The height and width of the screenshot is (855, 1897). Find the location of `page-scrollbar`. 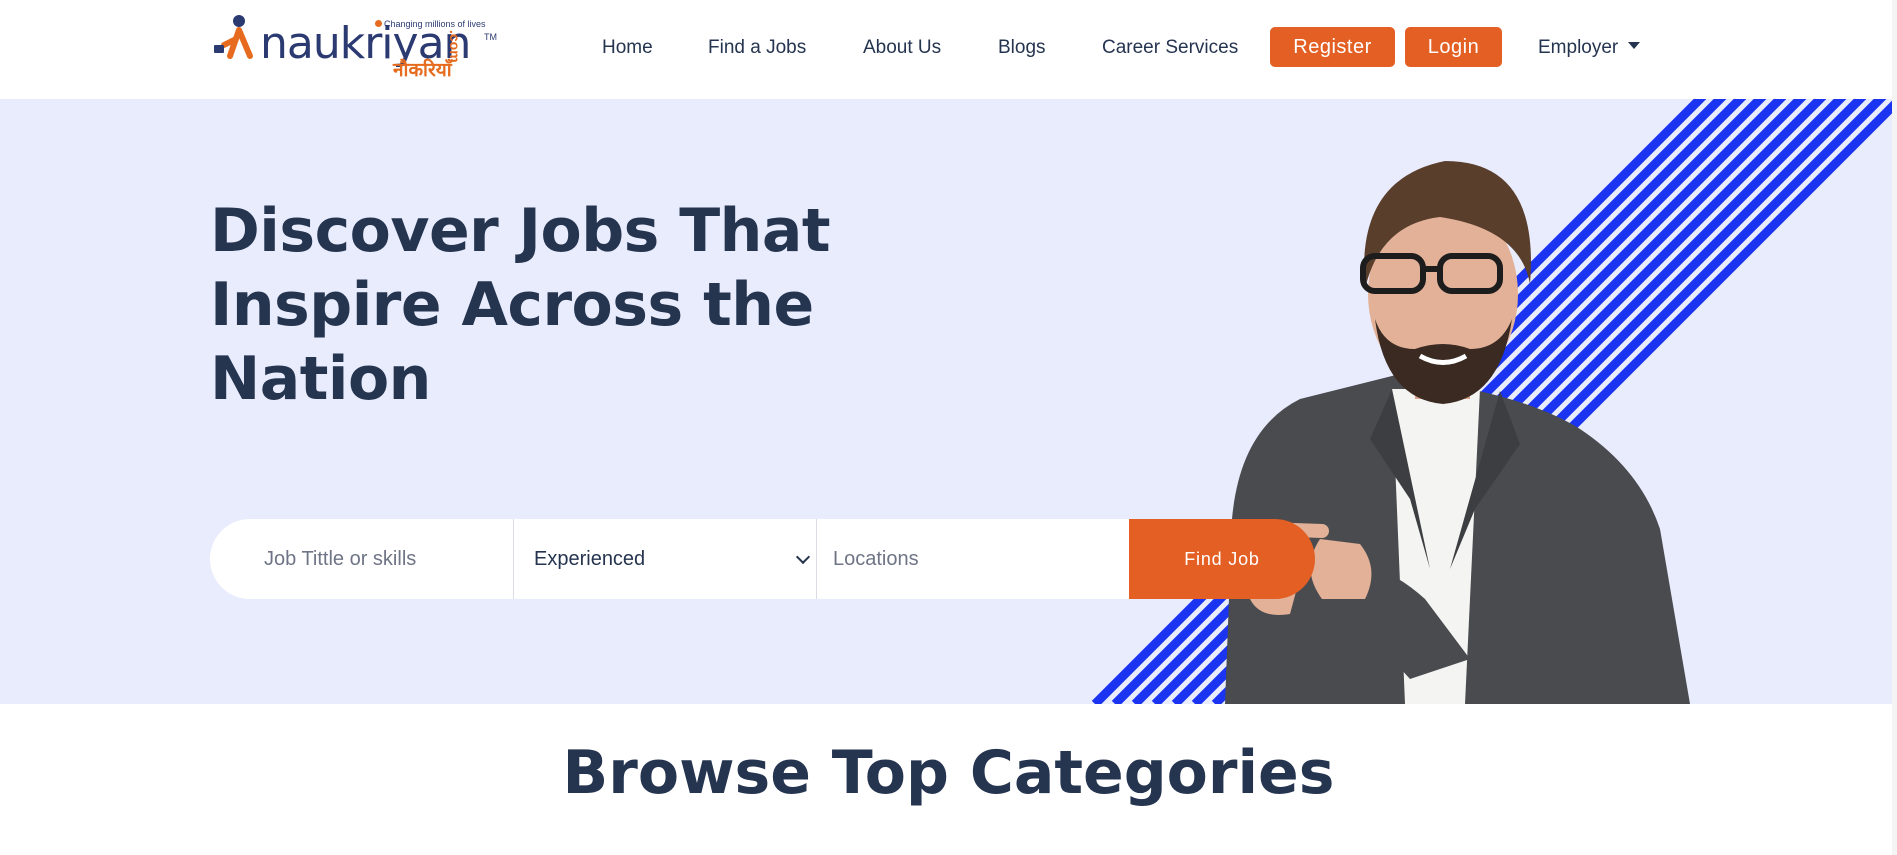

page-scrollbar is located at coordinates (1894, 427).